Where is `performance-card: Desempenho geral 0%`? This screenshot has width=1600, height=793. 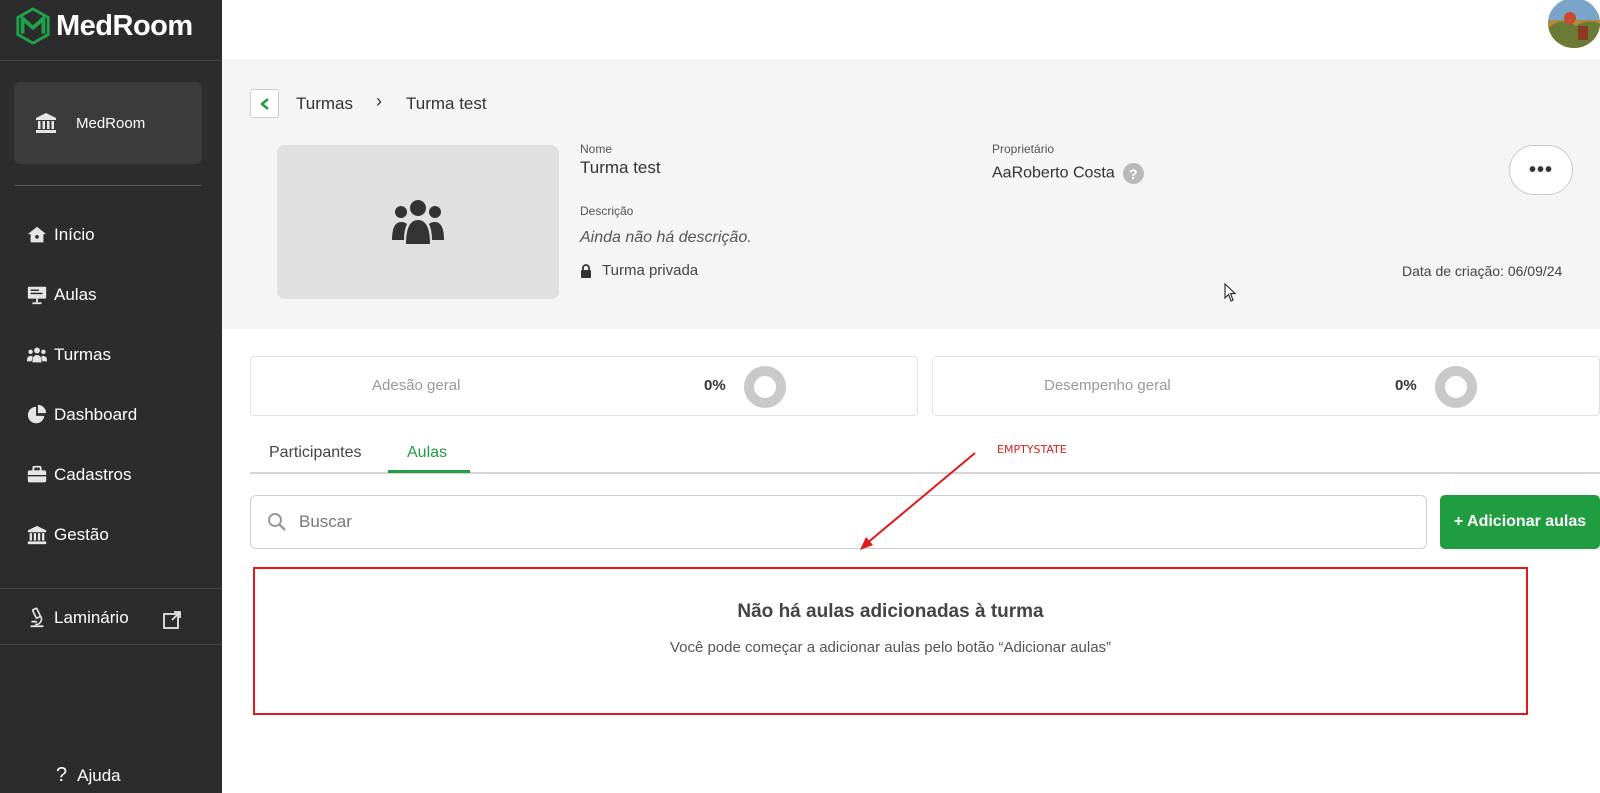 performance-card: Desempenho geral 0% is located at coordinates (1266, 386).